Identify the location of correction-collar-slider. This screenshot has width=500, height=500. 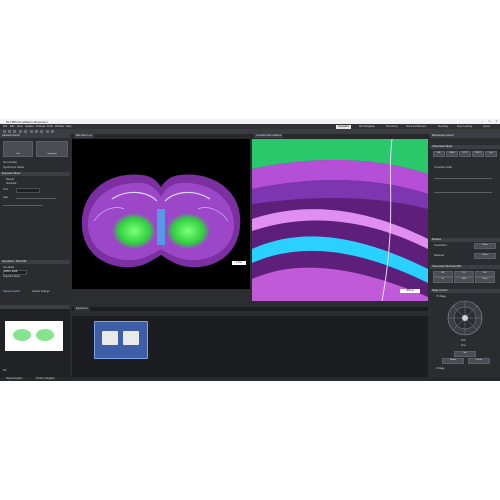
(463, 178).